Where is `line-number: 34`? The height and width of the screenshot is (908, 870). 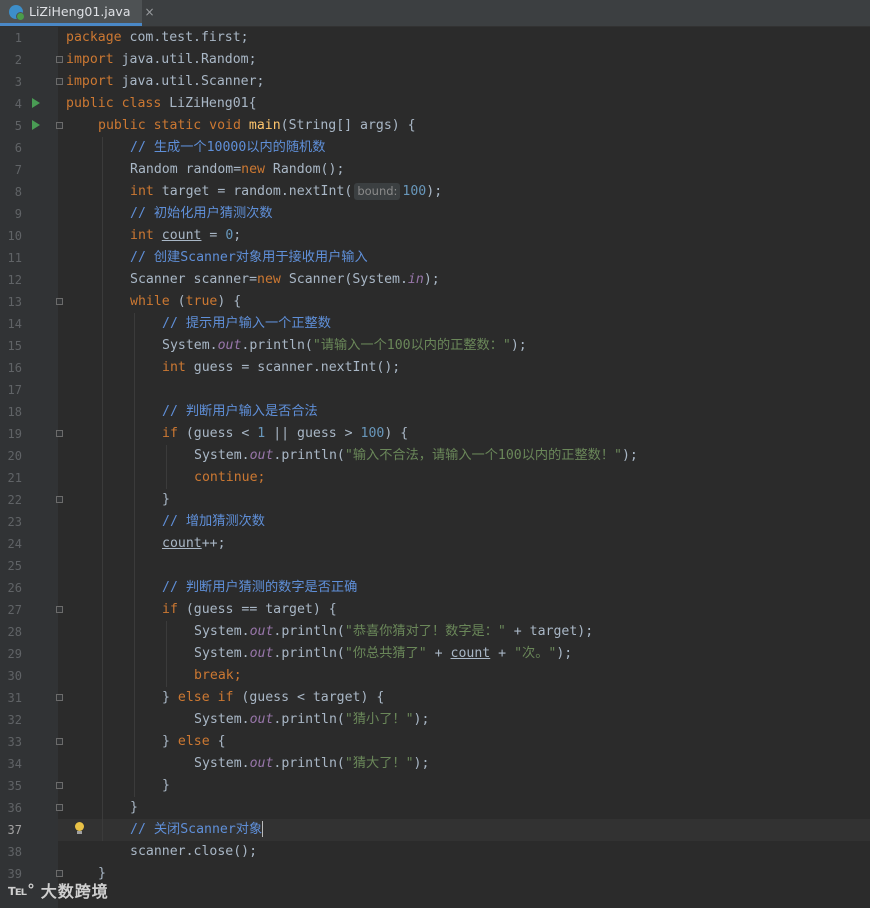 line-number: 34 is located at coordinates (14, 764).